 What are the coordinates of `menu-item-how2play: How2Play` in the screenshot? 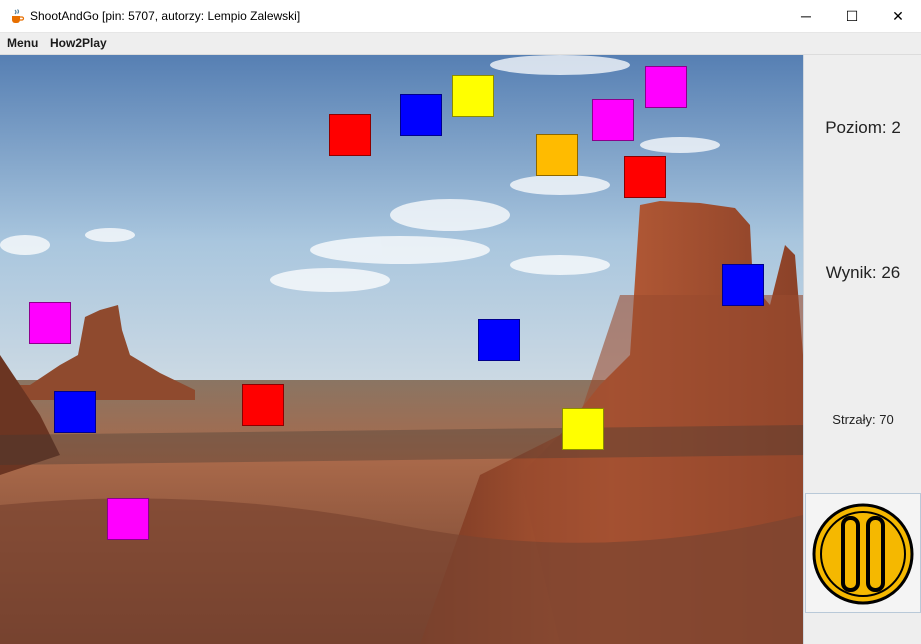 It's located at (78, 43).